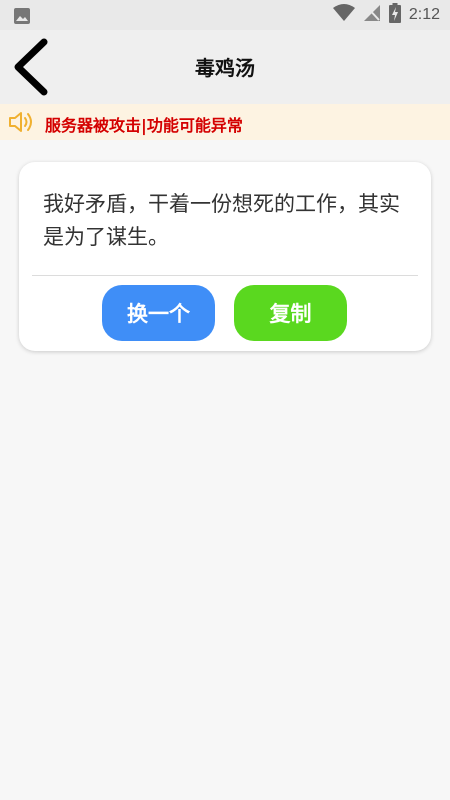  What do you see at coordinates (290, 313) in the screenshot?
I see `copy-button: 复制` at bounding box center [290, 313].